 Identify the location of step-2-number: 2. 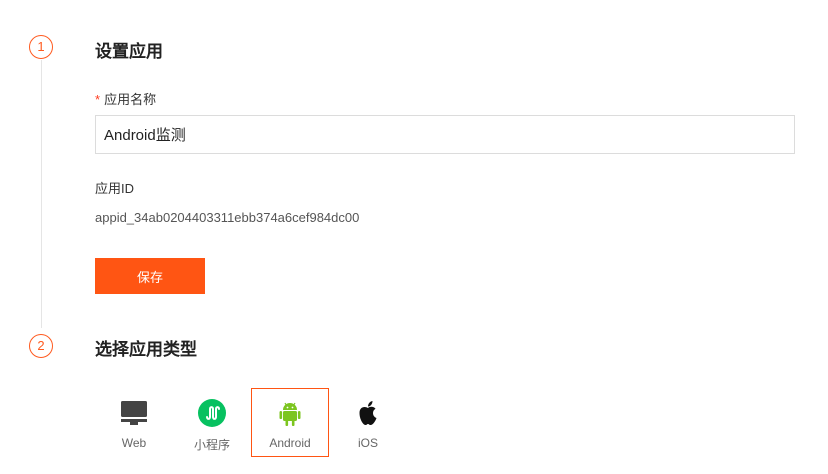
(41, 346).